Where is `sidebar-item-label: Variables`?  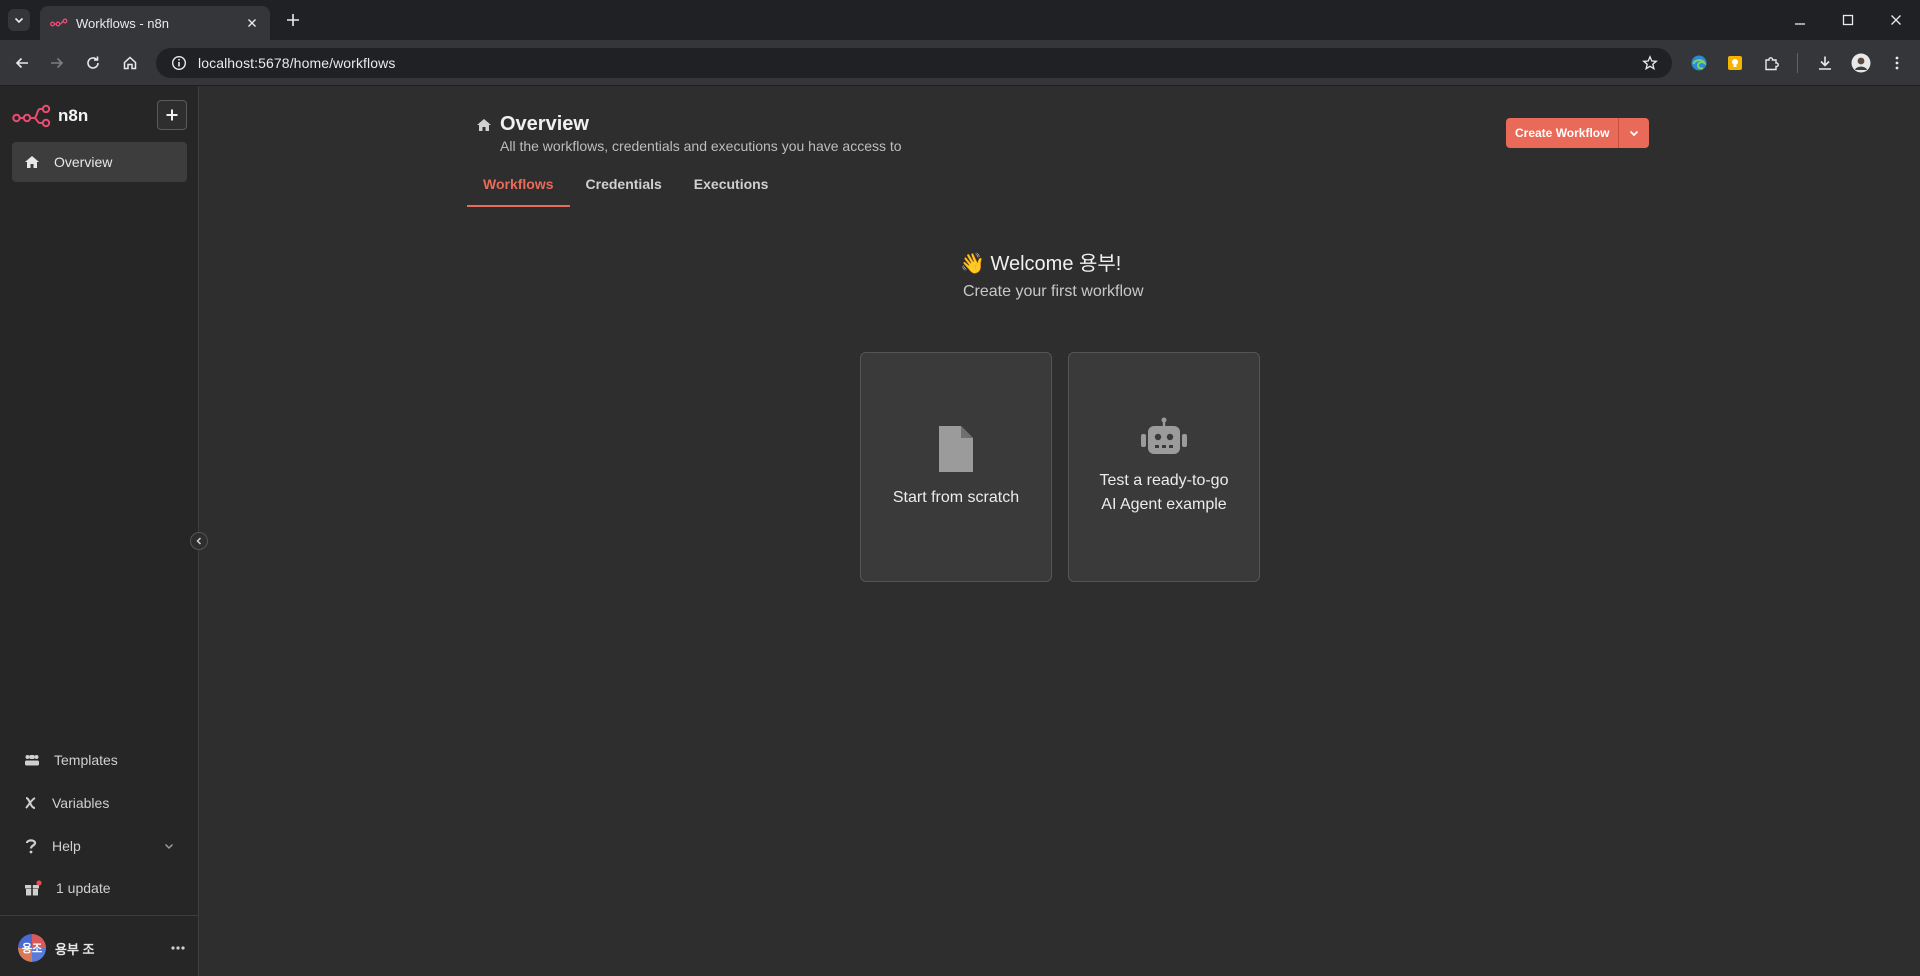
sidebar-item-label: Variables is located at coordinates (81, 803).